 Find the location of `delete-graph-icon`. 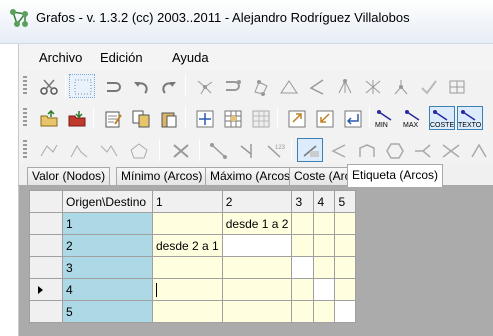

delete-graph-icon is located at coordinates (181, 151).